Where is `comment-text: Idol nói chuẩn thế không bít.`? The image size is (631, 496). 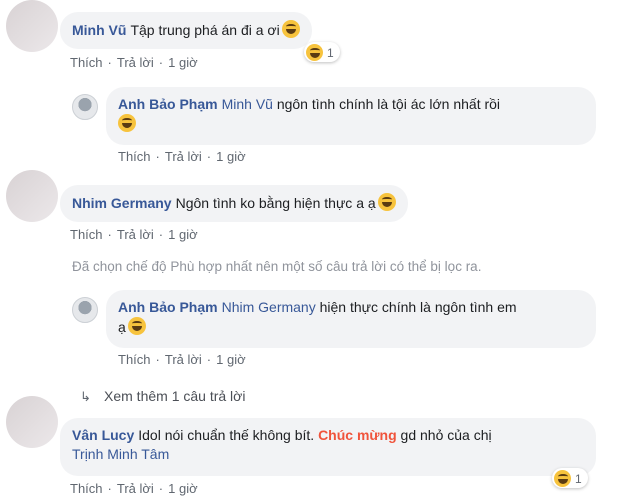 comment-text: Idol nói chuẩn thế không bít. is located at coordinates (226, 435).